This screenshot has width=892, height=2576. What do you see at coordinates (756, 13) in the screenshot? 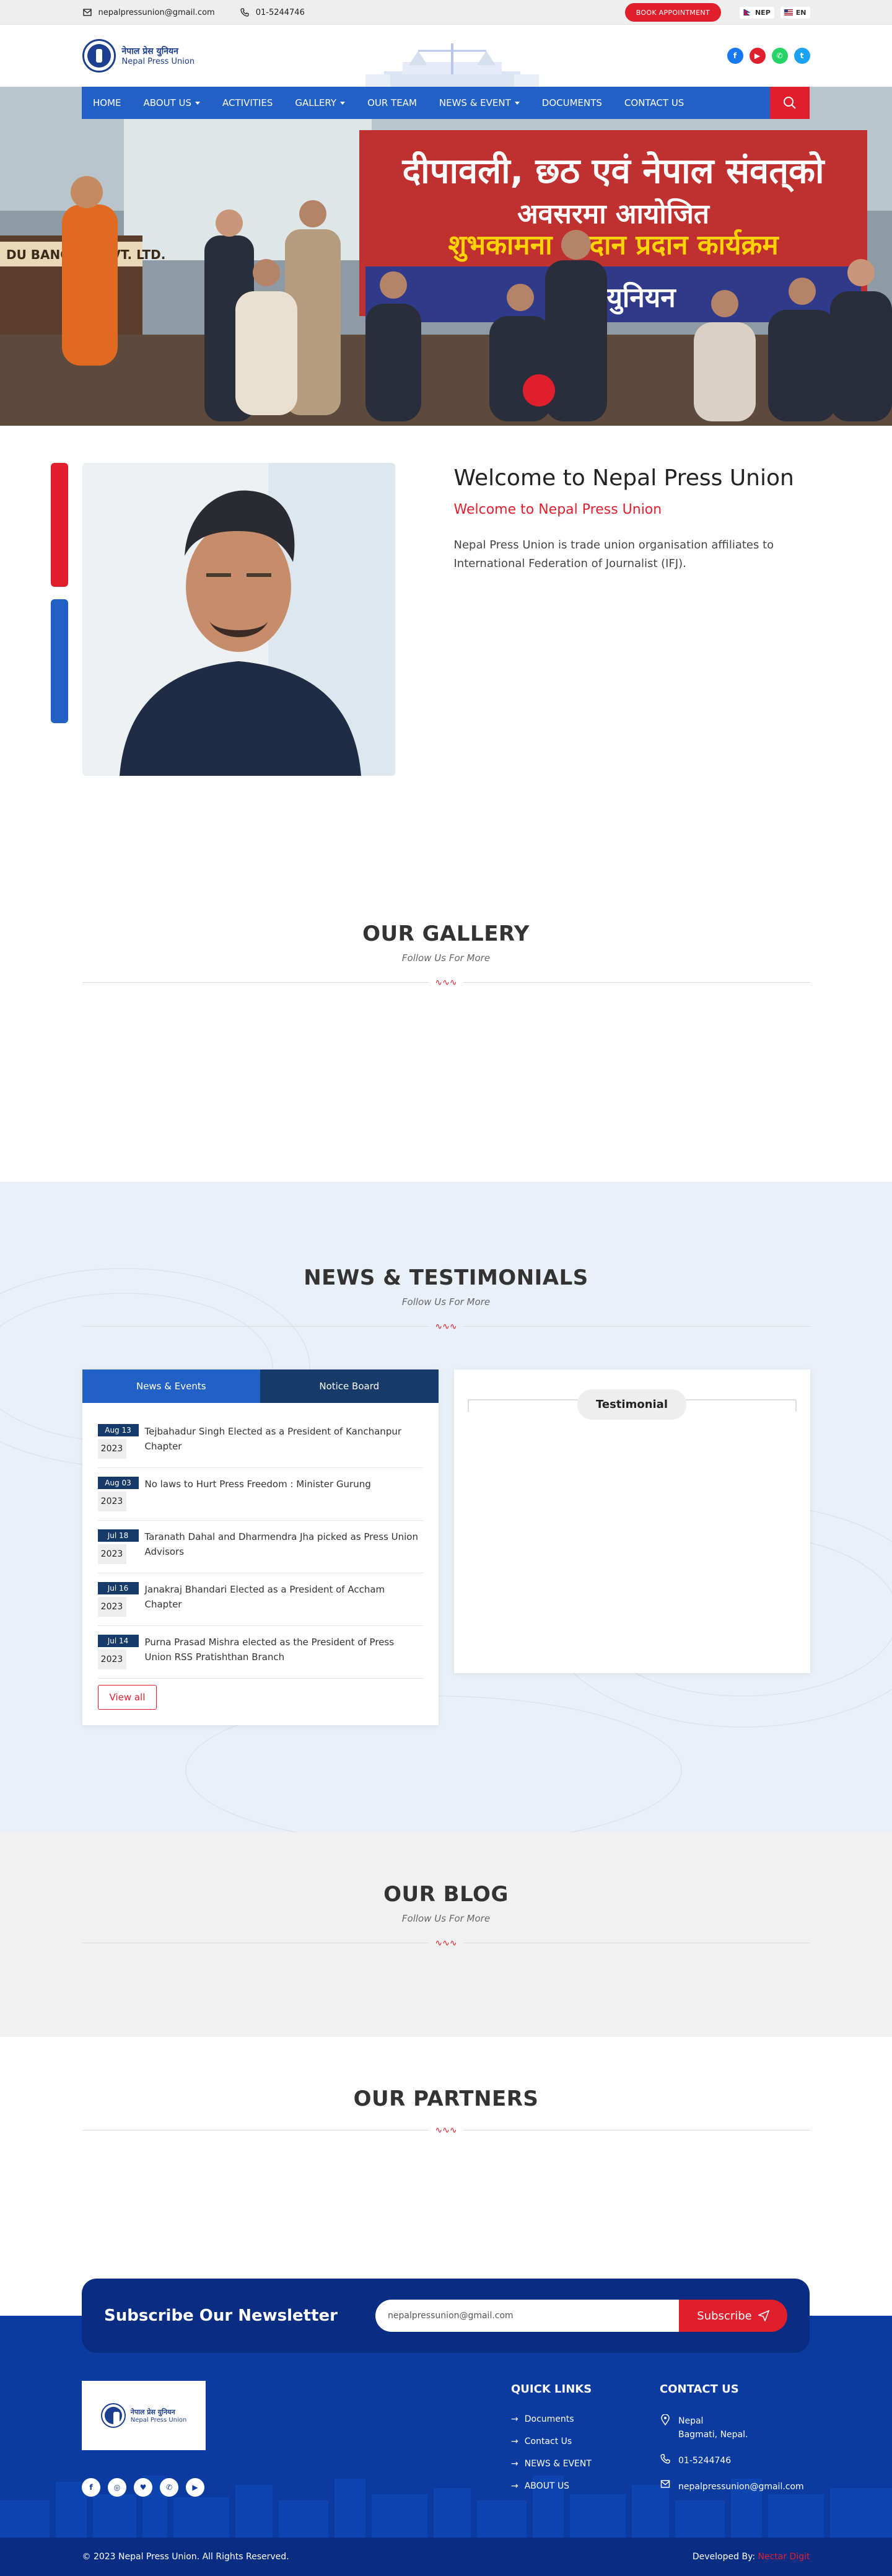
I see `lang-nep-button: NEP` at bounding box center [756, 13].